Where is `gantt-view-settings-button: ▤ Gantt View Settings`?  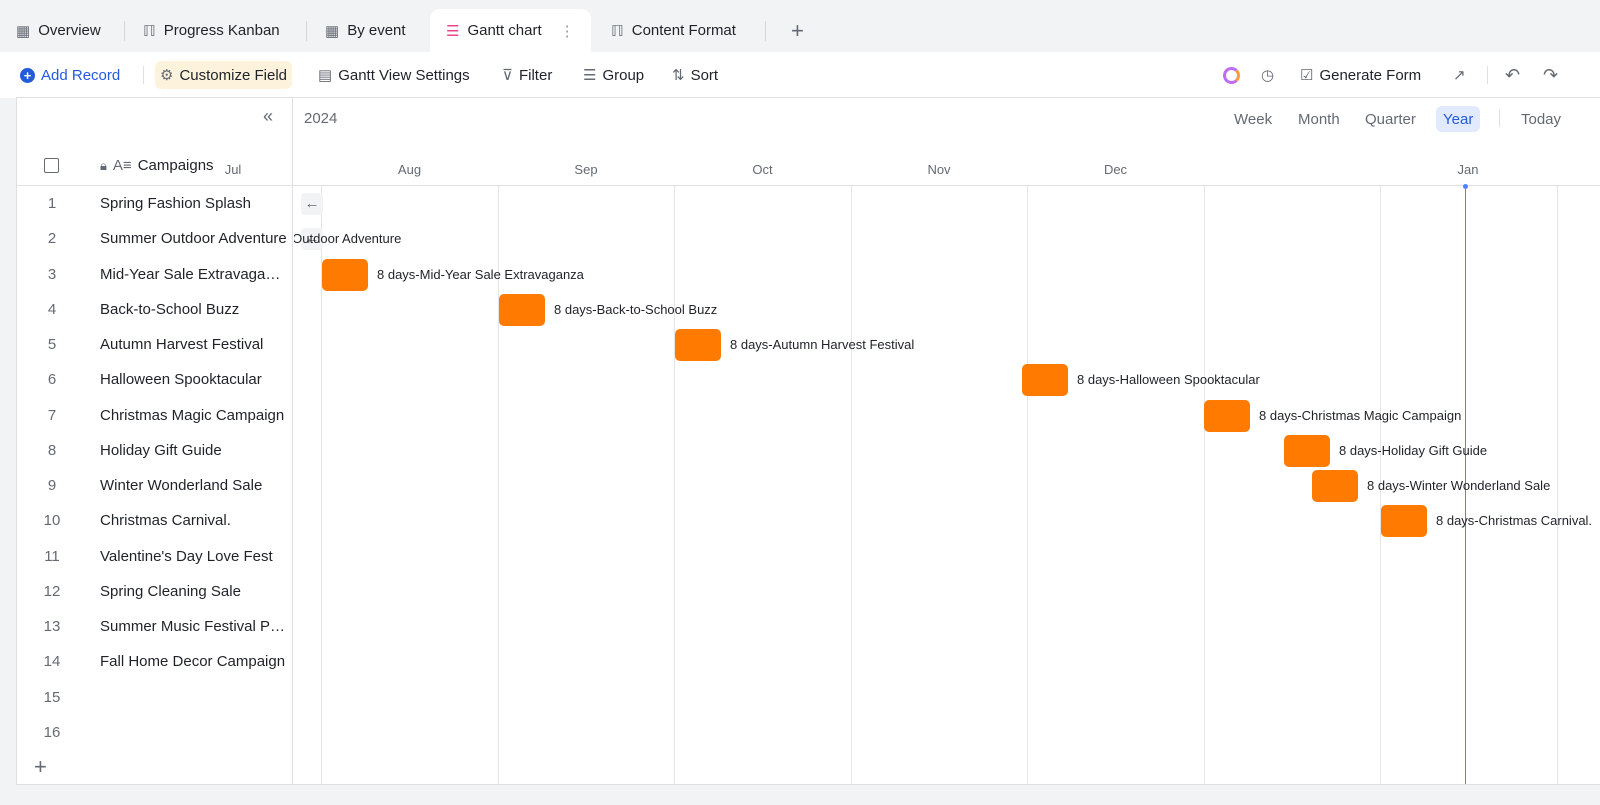 gantt-view-settings-button: ▤ Gantt View Settings is located at coordinates (394, 75).